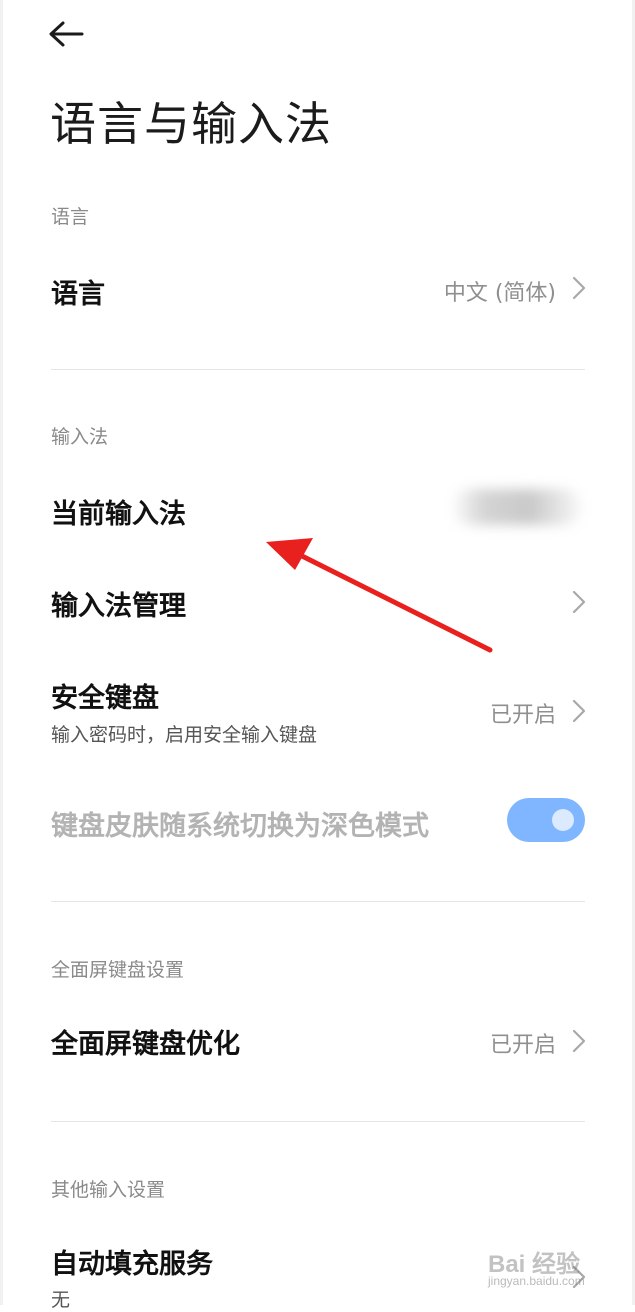  What do you see at coordinates (317, 714) in the screenshot?
I see `secure-keyboard-row: 安全键盘 输入密码时，启用安全输入键盘 已开启` at bounding box center [317, 714].